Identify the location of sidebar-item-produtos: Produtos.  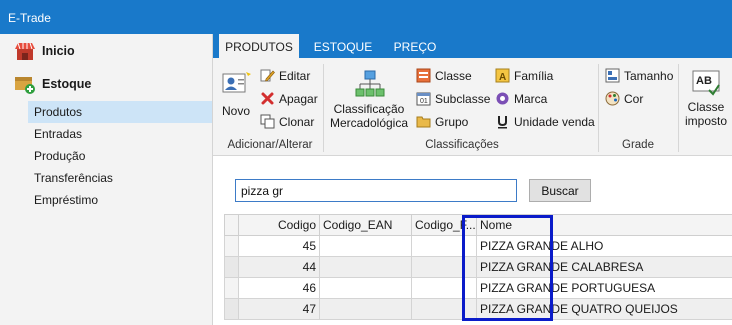
(120, 112).